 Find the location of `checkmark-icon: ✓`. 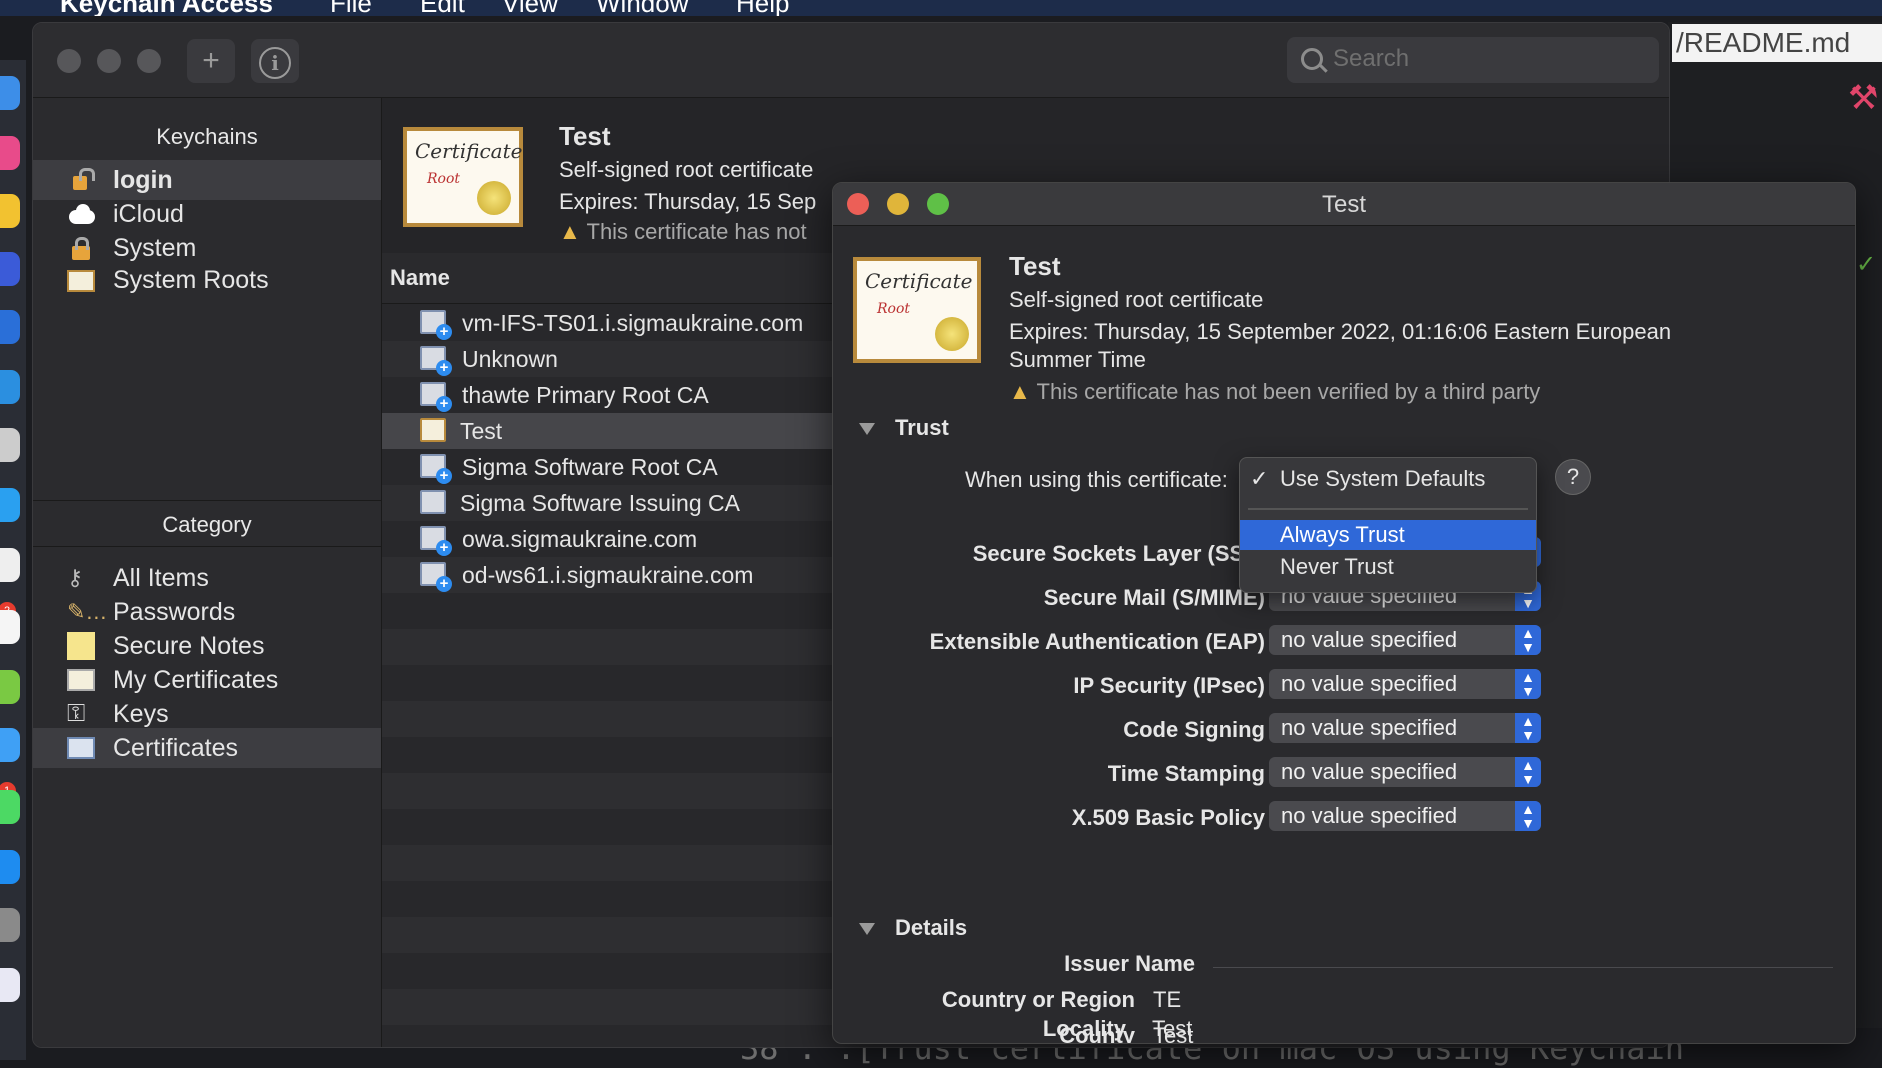

checkmark-icon: ✓ is located at coordinates (1259, 478).